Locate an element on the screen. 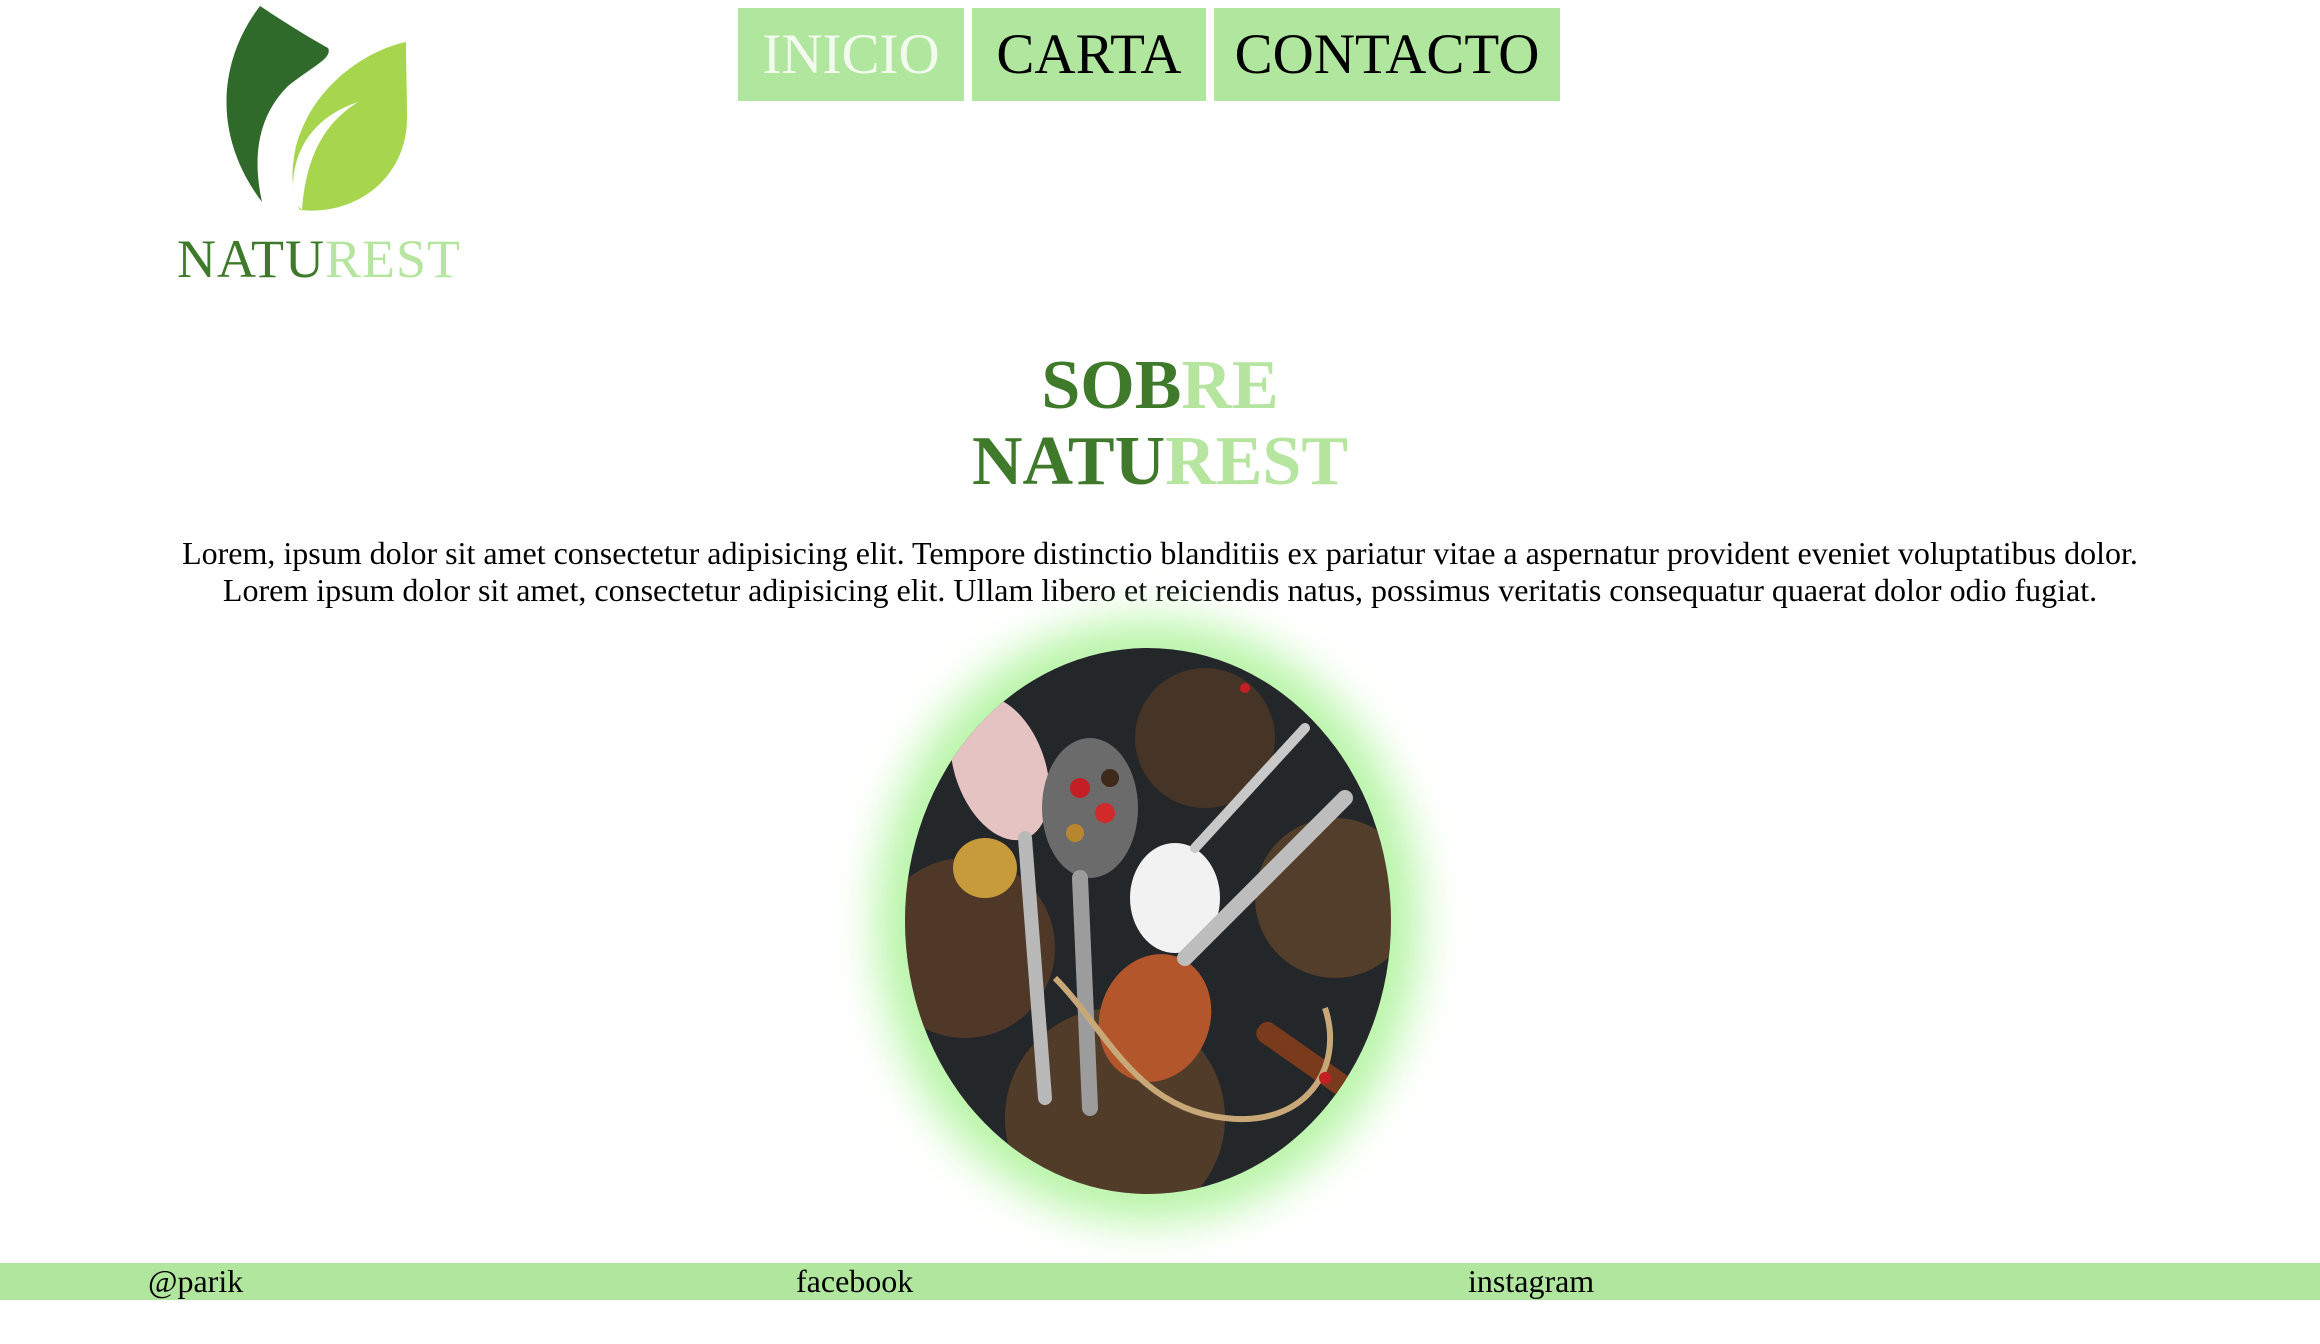  nav-contacto: CONTACTO is located at coordinates (1387, 54).